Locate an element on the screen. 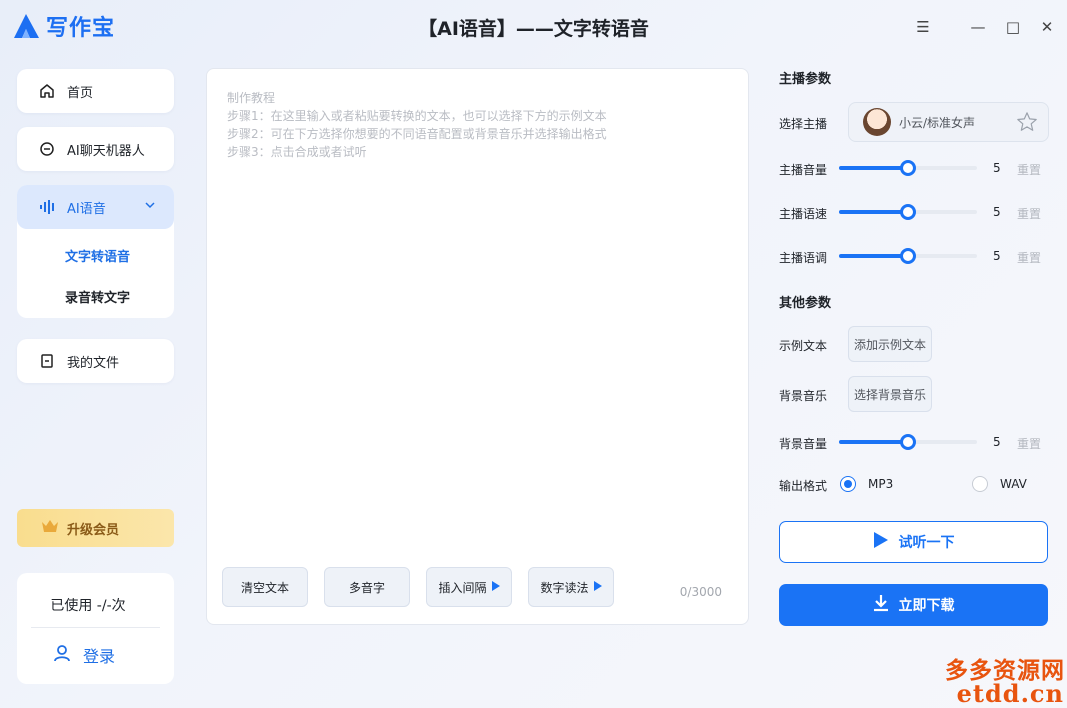  polyphone-button: 多音字 is located at coordinates (367, 587).